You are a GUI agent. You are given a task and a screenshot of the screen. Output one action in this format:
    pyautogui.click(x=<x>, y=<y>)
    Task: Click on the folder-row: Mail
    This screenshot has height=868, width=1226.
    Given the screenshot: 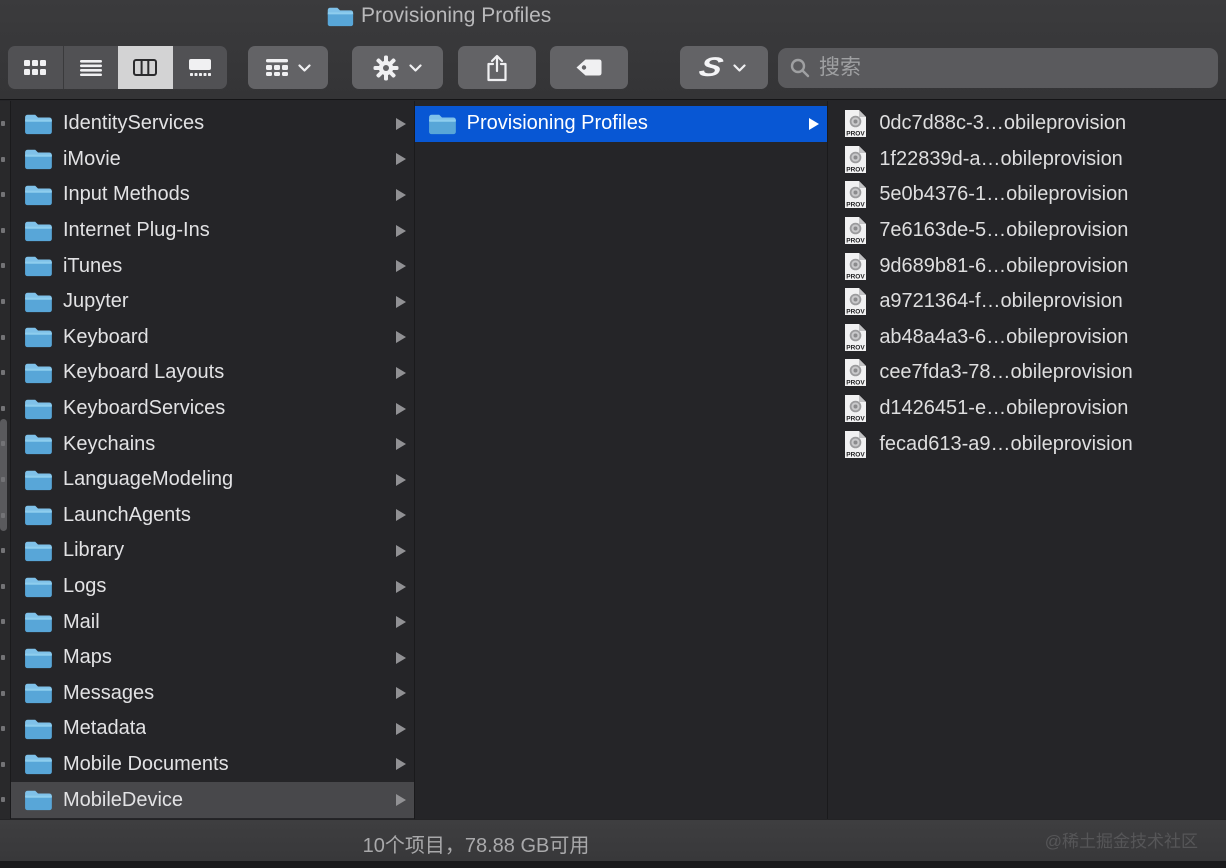 What is the action you would take?
    pyautogui.click(x=212, y=622)
    